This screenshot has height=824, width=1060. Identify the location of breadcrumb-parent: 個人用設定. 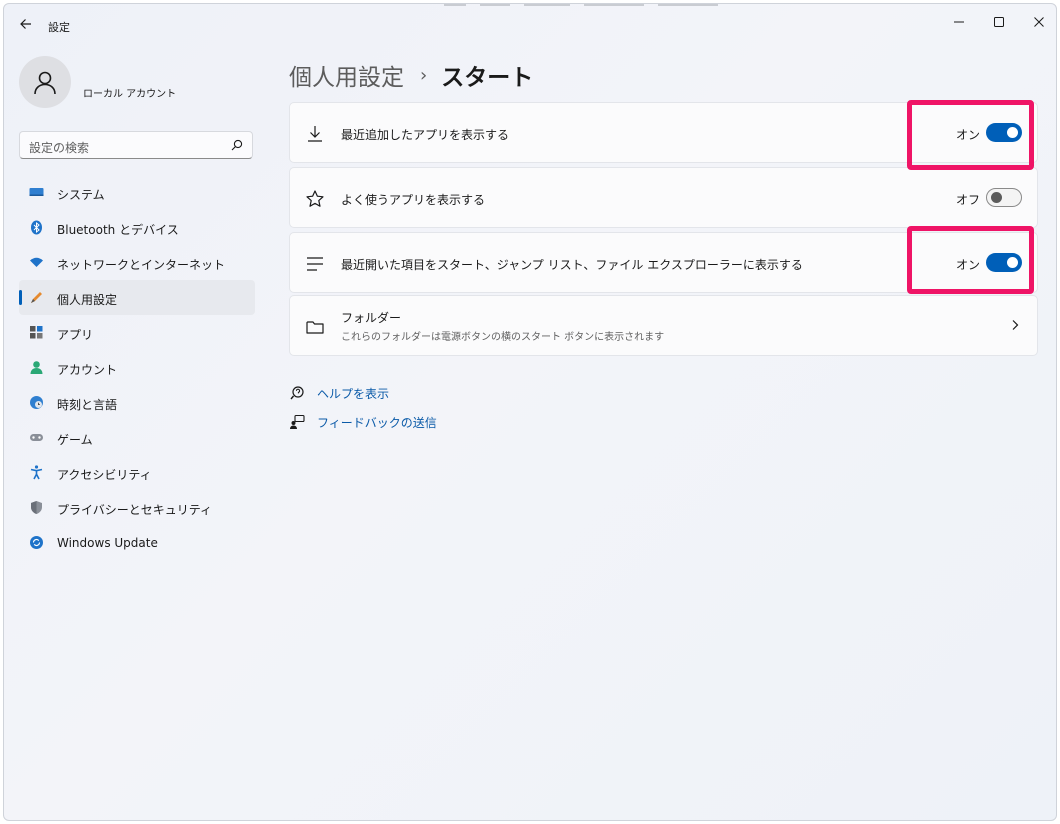
(346, 75).